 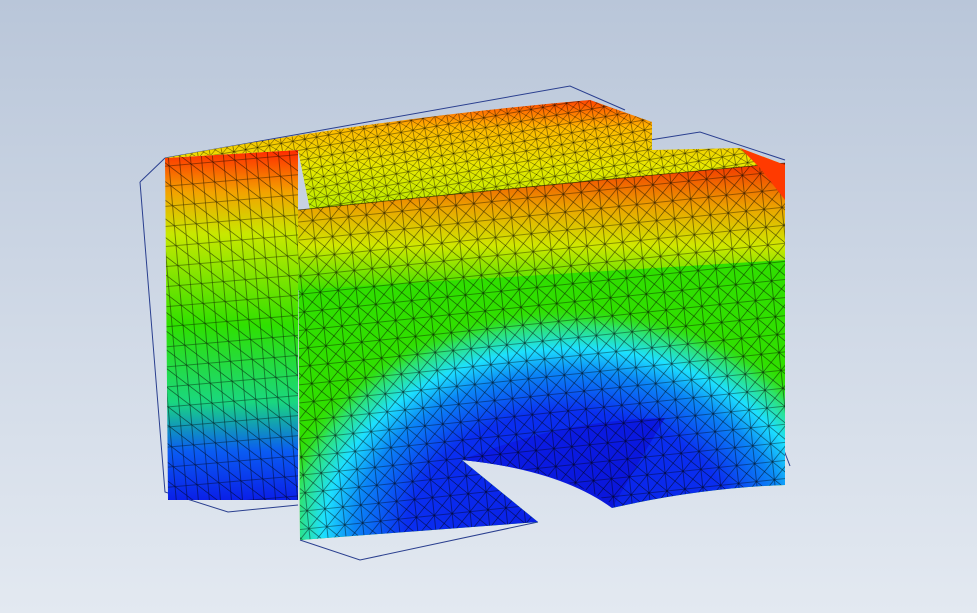 What do you see at coordinates (231, 325) in the screenshot?
I see `back-left-leg` at bounding box center [231, 325].